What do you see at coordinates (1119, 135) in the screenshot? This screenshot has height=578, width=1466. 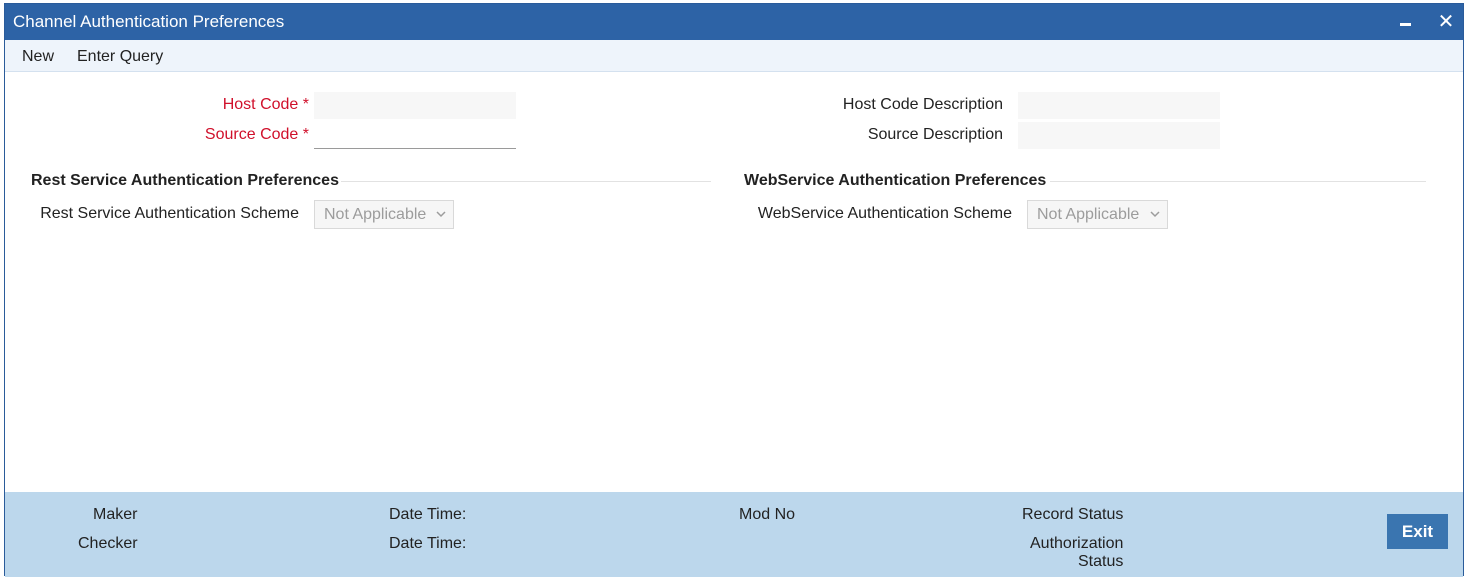 I see `source-description-input` at bounding box center [1119, 135].